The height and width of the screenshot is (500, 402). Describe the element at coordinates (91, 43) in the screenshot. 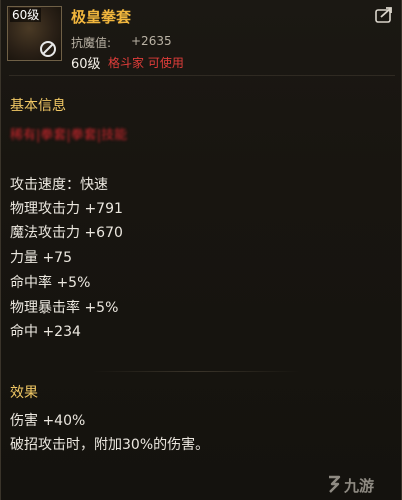

I see `resist-label: 抗魔值:` at that location.